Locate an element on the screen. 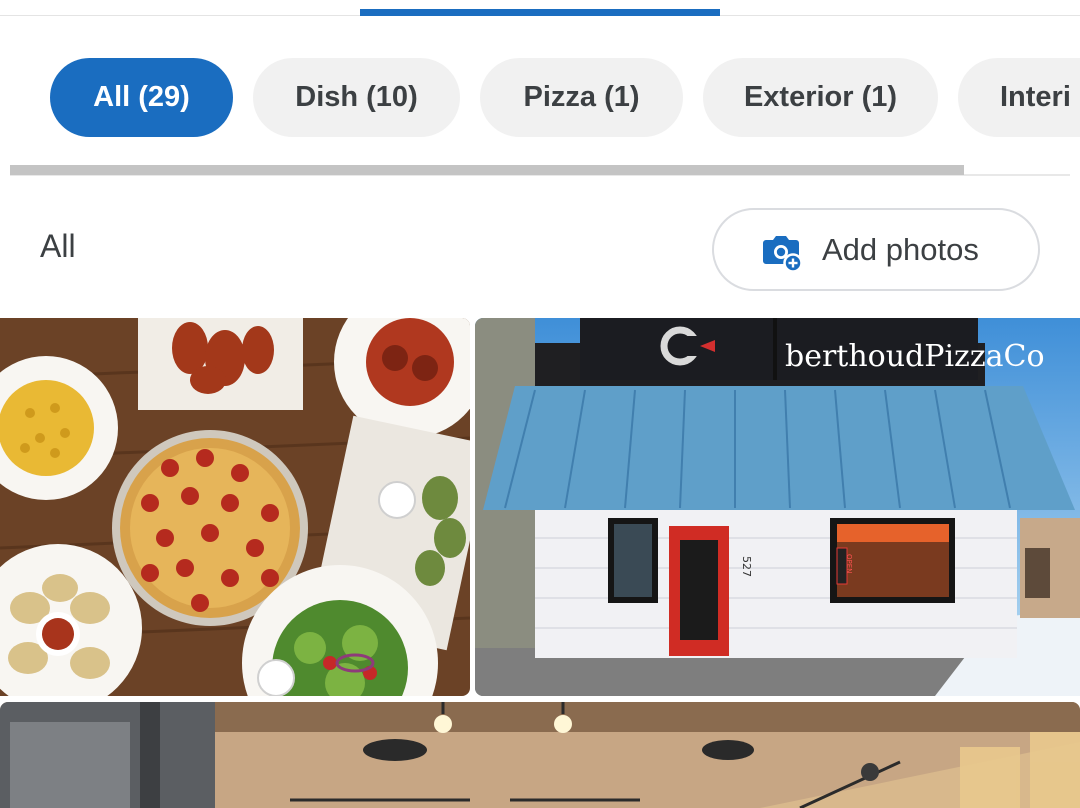 This screenshot has width=1080, height=808. photo-interior is located at coordinates (540, 755).